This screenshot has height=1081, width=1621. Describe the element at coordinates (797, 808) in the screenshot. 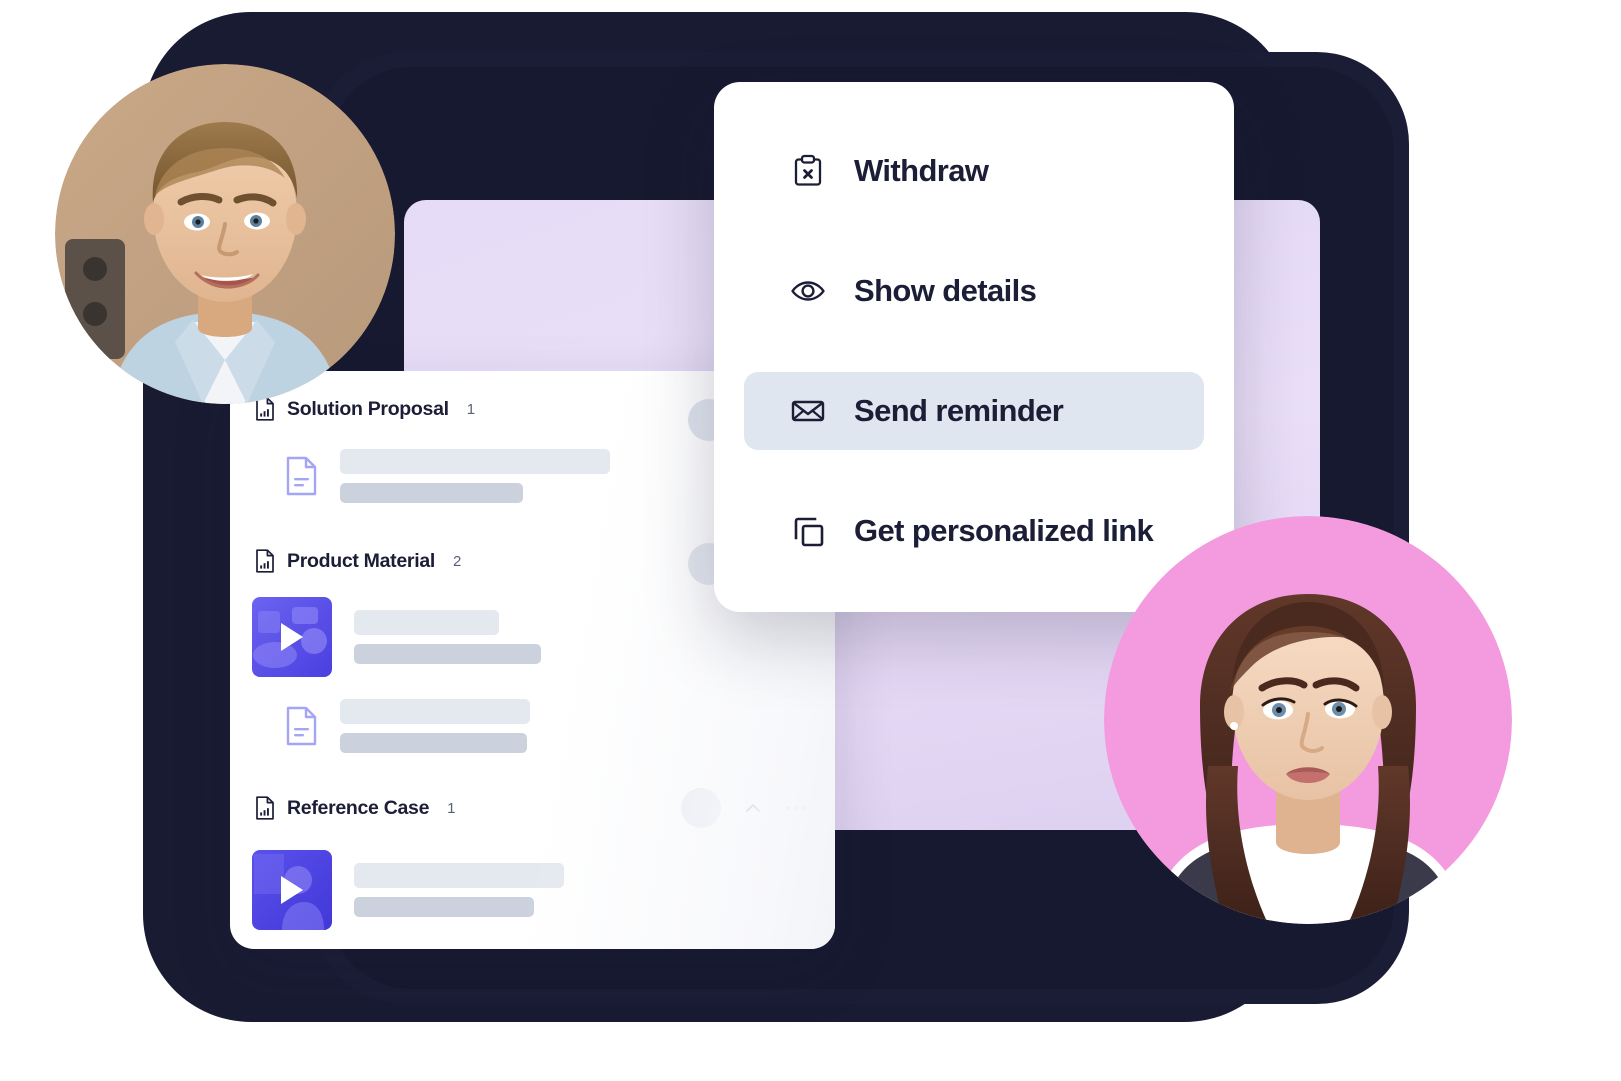

I see `more-options-icon` at that location.